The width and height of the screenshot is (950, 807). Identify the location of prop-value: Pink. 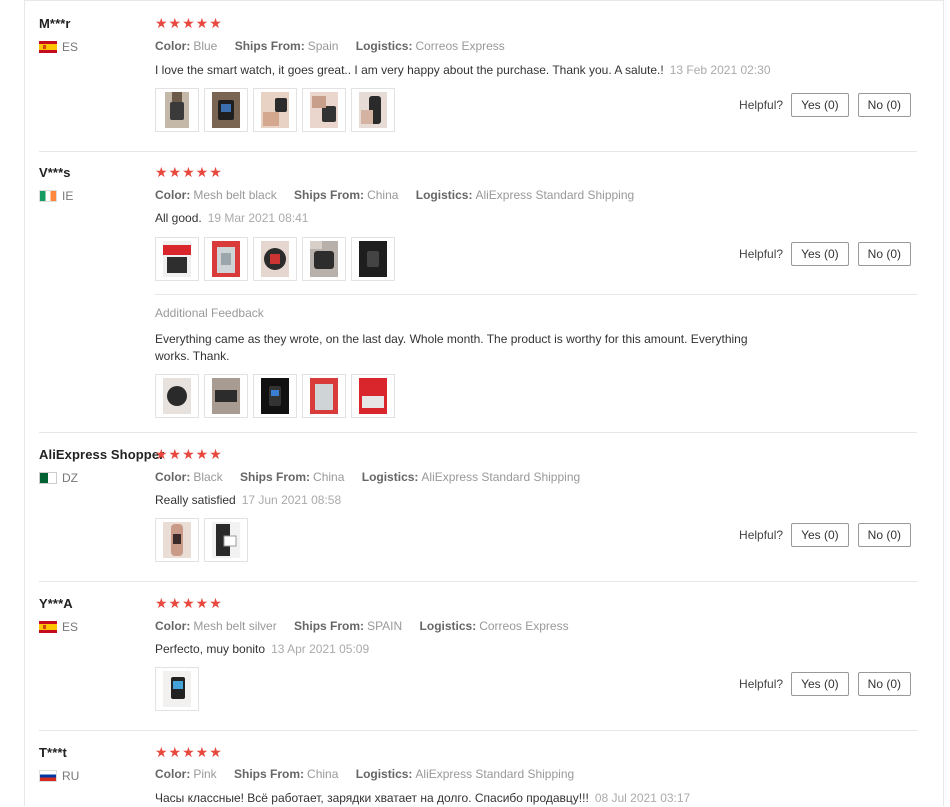
(205, 774).